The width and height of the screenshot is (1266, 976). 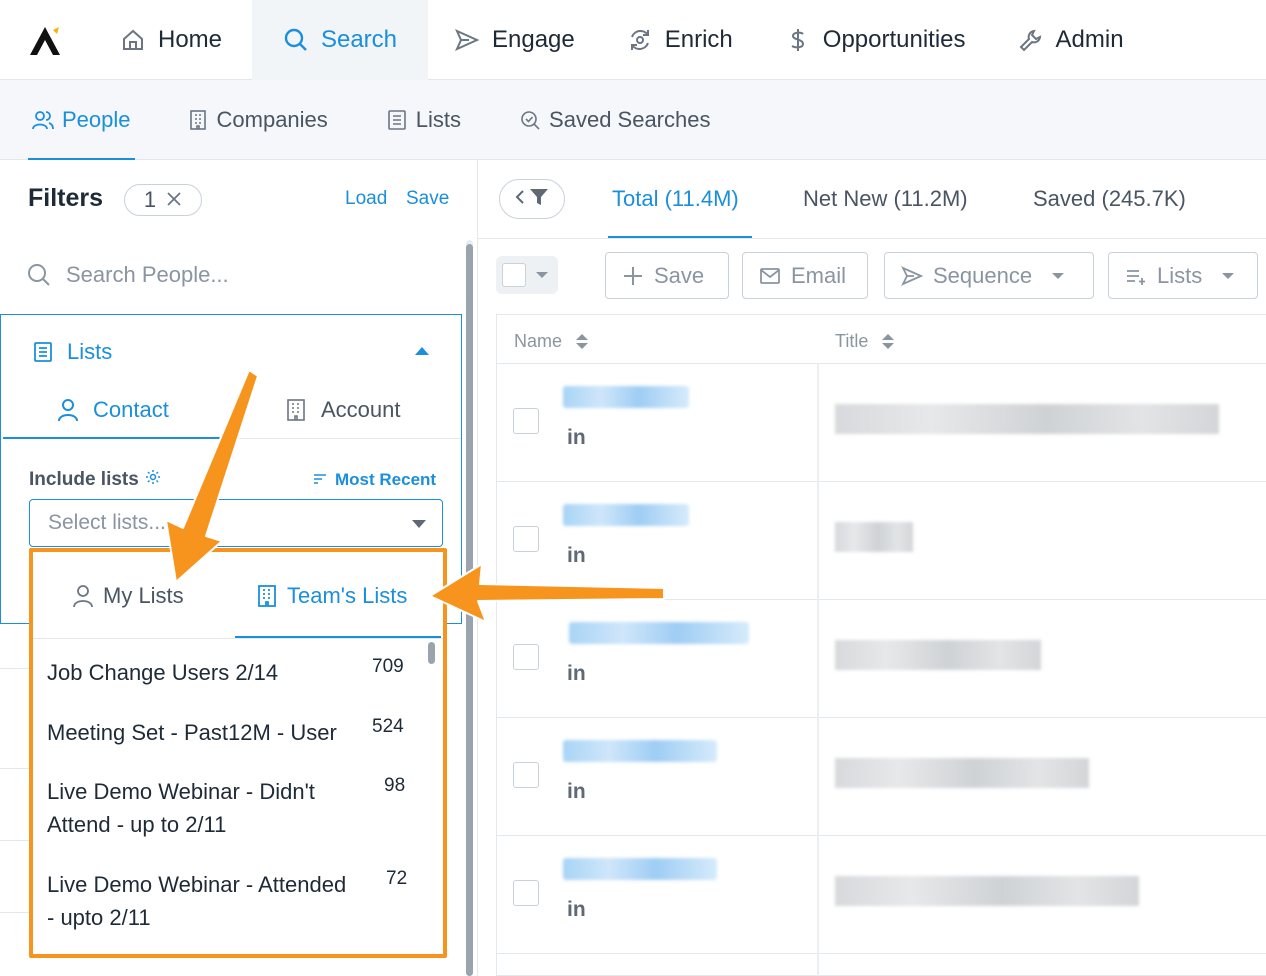 I want to click on subnav-people: People, so click(x=81, y=120).